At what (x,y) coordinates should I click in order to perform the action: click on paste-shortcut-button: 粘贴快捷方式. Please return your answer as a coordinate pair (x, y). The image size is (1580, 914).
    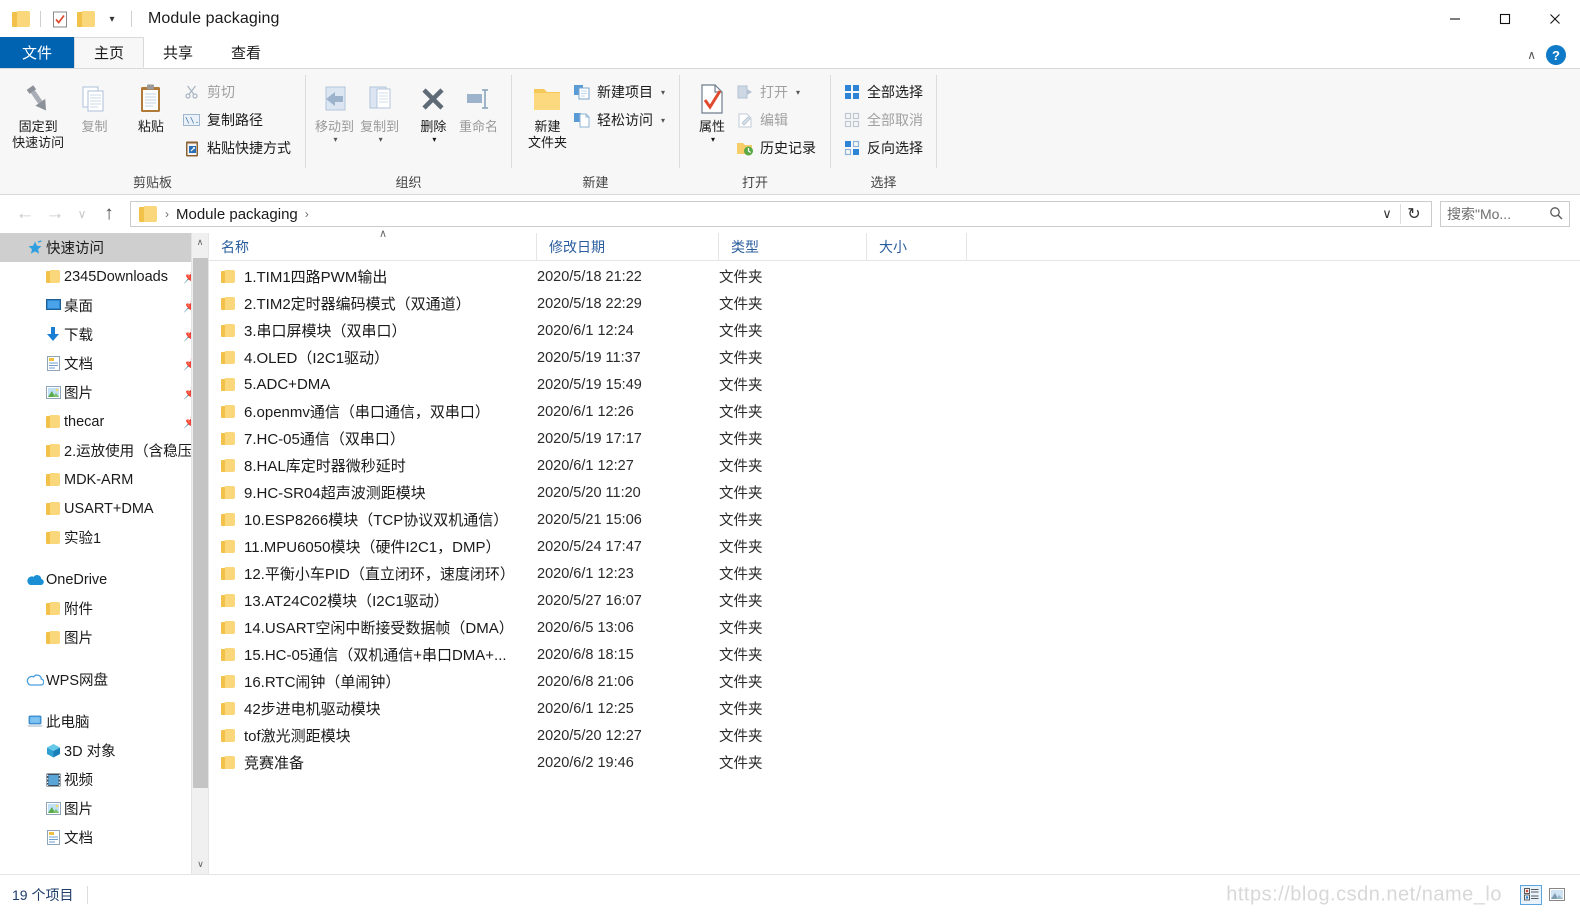
    Looking at the image, I should click on (237, 148).